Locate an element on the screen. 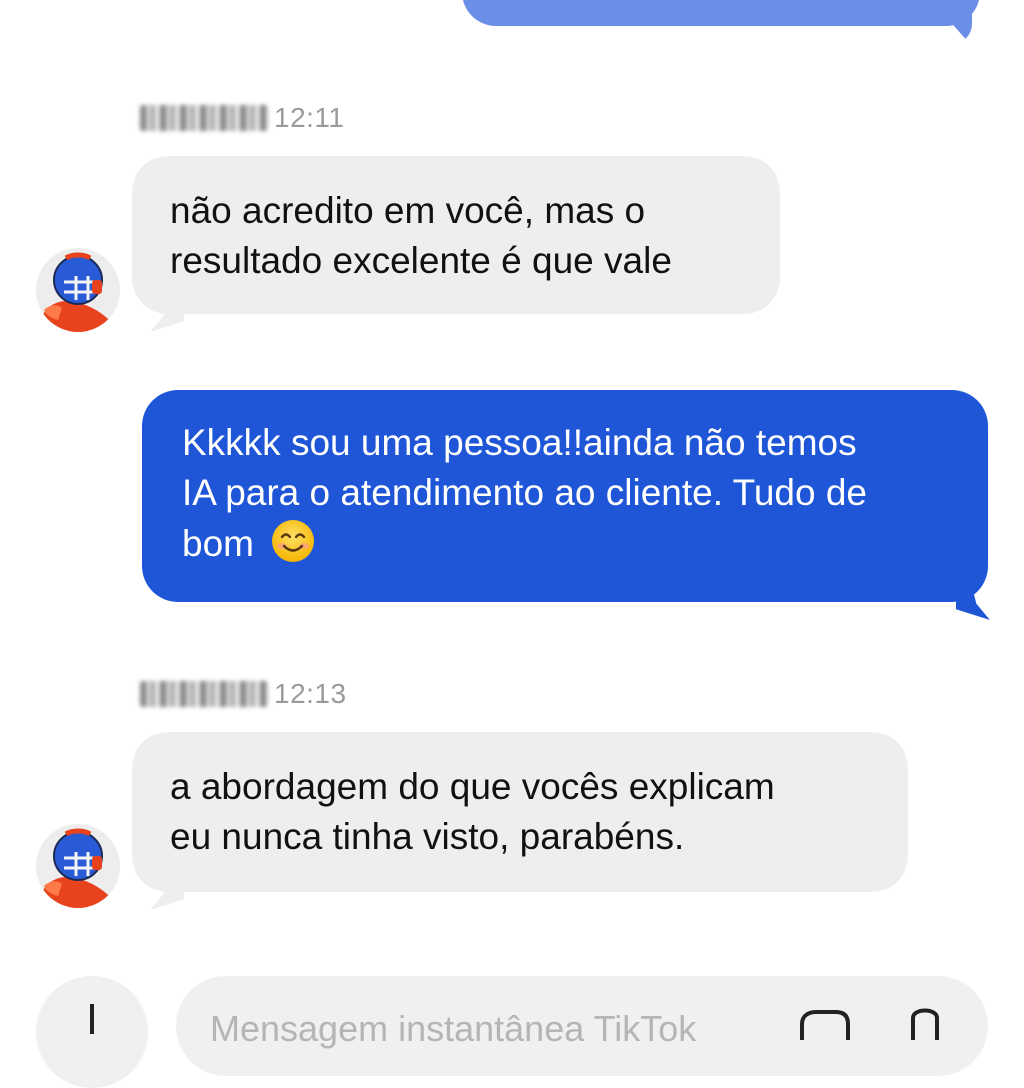 The height and width of the screenshot is (1088, 1024). message-timestamp: 12:13 is located at coordinates (310, 693).